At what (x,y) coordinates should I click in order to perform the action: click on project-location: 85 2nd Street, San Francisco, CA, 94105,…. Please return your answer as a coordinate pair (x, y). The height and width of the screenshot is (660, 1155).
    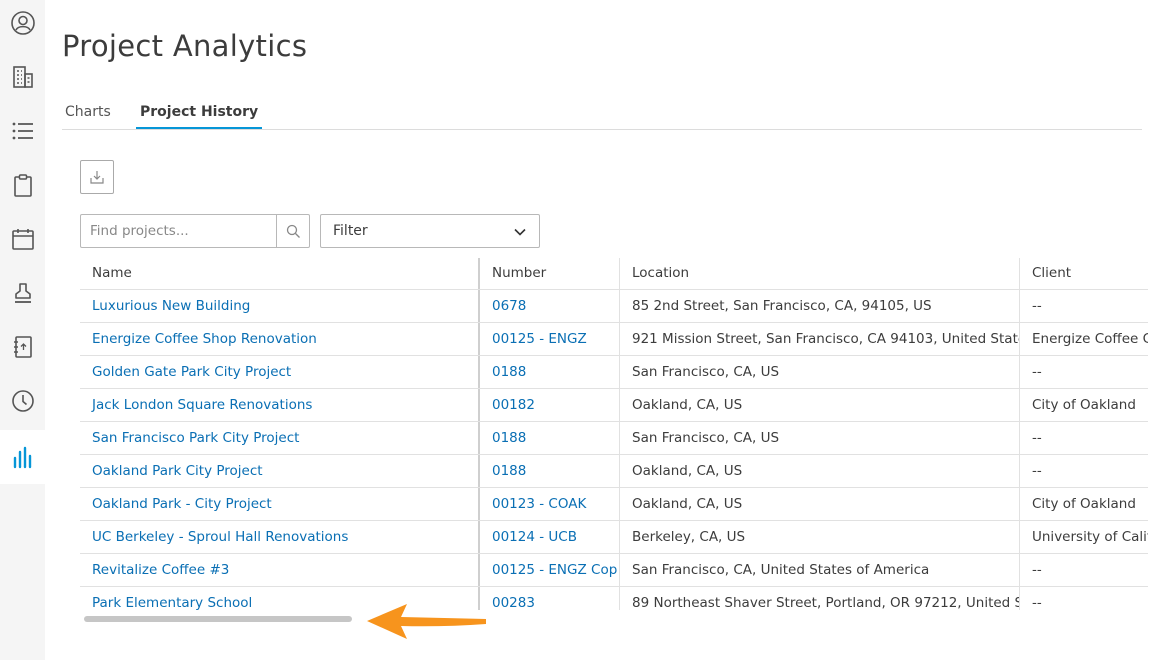
    Looking at the image, I should click on (820, 306).